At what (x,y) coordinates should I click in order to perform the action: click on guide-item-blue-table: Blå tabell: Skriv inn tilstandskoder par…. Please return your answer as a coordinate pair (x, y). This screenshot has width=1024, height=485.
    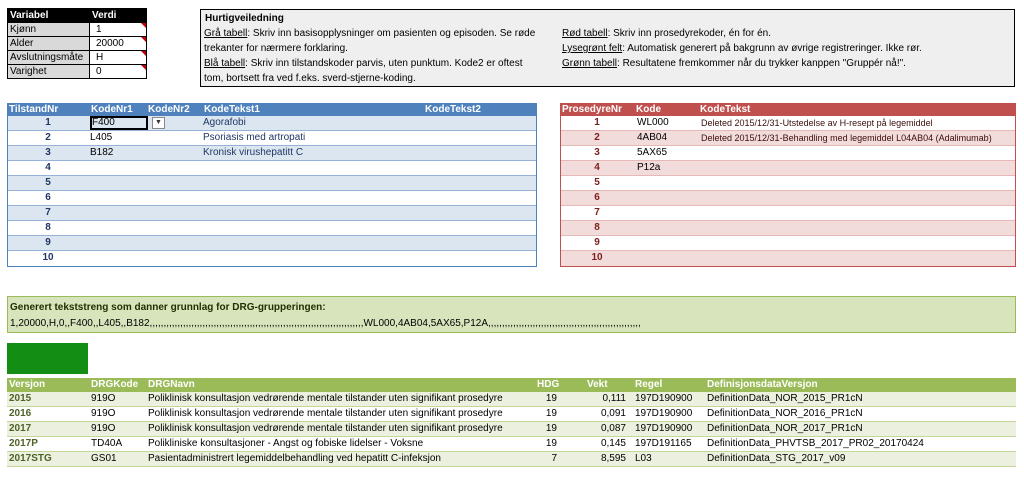
    Looking at the image, I should click on (363, 71).